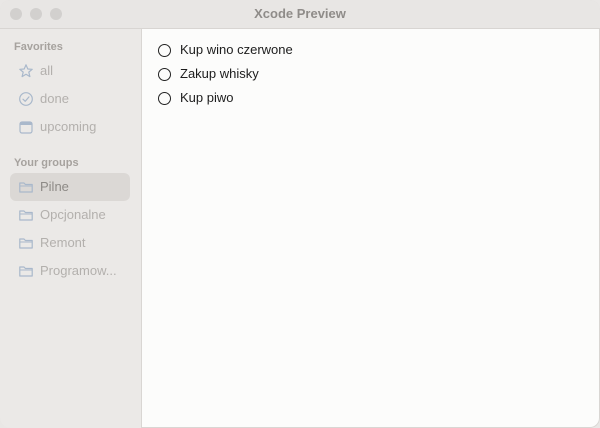  I want to click on sidebar-item-all: all, so click(70, 71).